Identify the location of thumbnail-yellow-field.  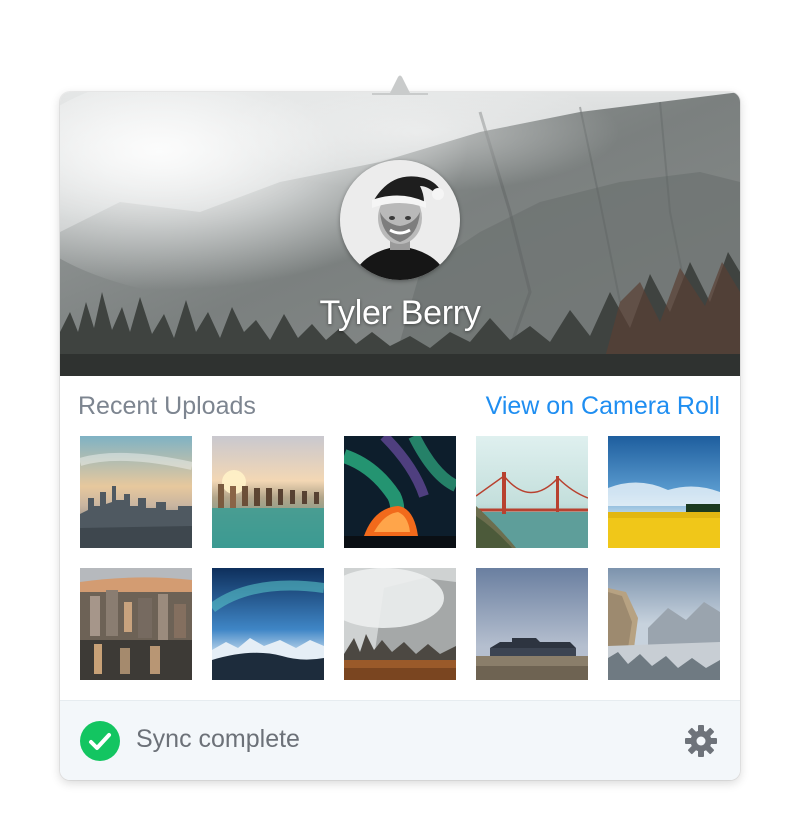
(664, 492).